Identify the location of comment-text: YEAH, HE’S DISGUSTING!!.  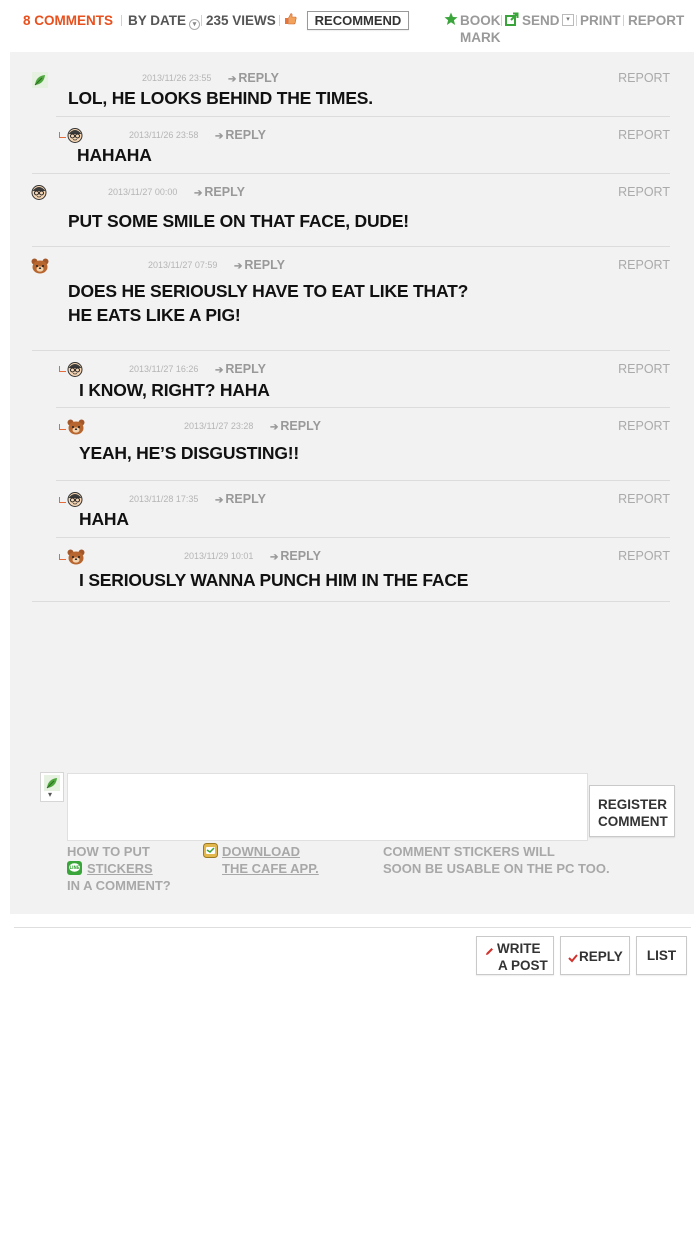
(189, 453).